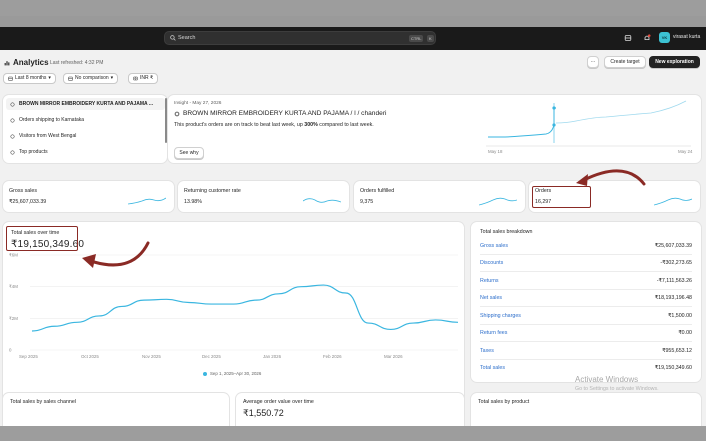 Image resolution: width=706 pixels, height=441 pixels. Describe the element at coordinates (33, 152) in the screenshot. I see `suggestion-label: Top products` at that location.